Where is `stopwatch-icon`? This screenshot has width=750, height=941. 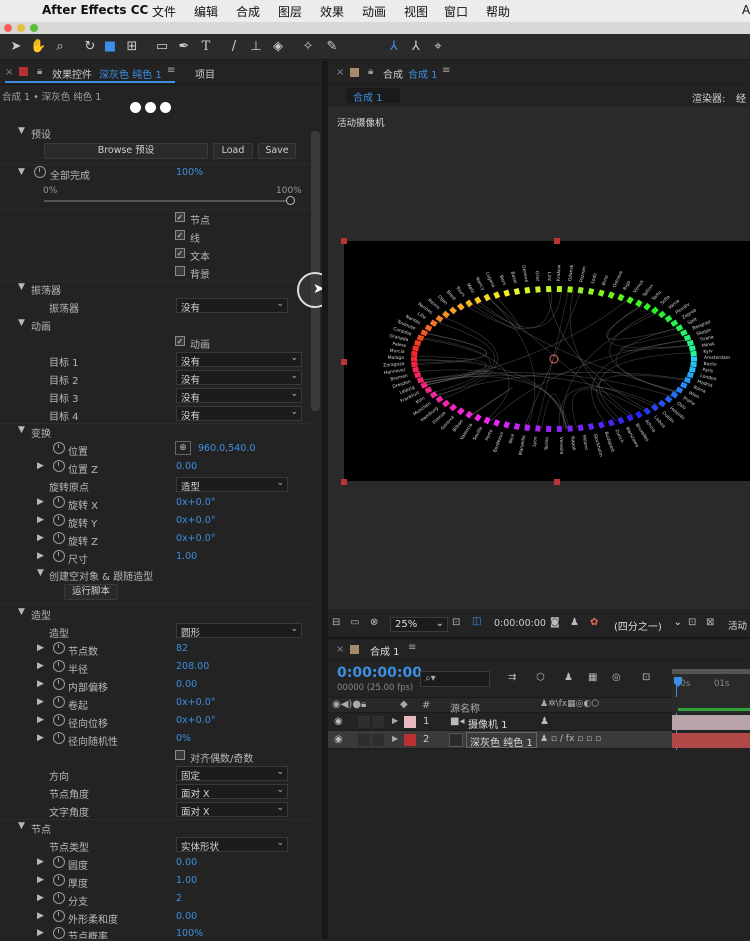
stopwatch-icon is located at coordinates (40, 172).